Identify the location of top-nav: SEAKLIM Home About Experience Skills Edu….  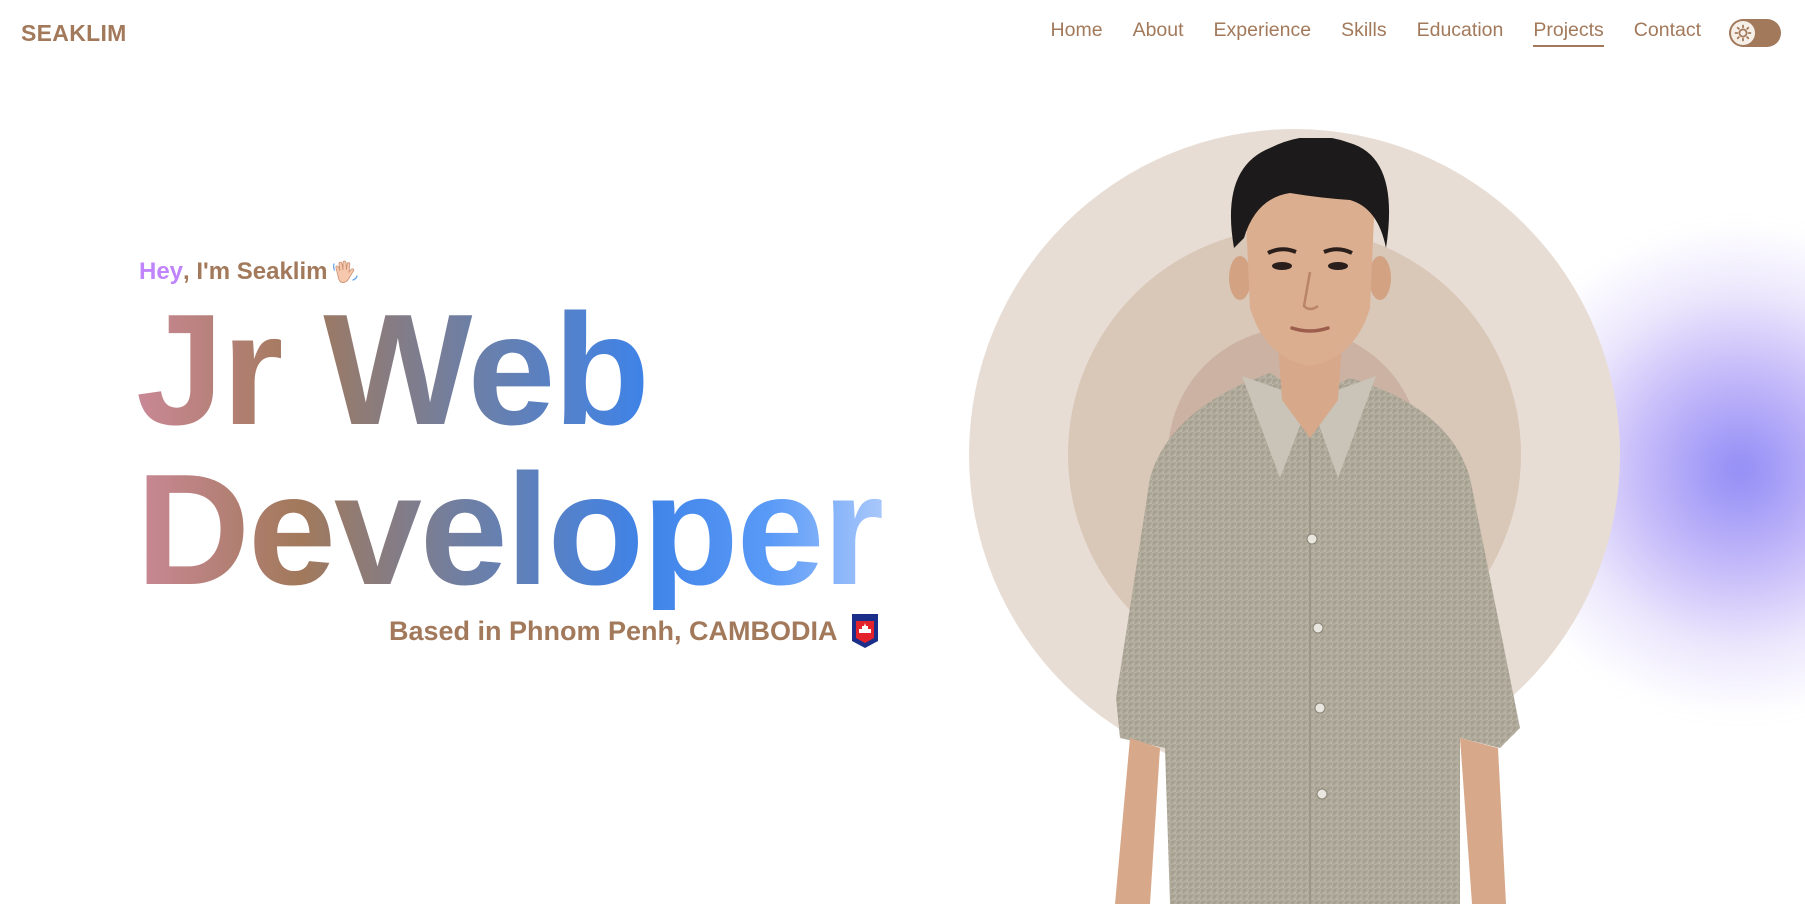
(902, 33).